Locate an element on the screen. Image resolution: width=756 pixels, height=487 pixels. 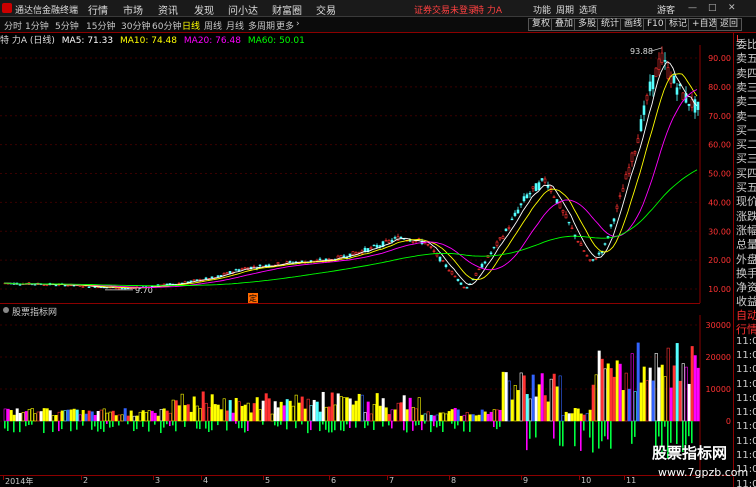
period-monthly: 月线 is located at coordinates (235, 25).